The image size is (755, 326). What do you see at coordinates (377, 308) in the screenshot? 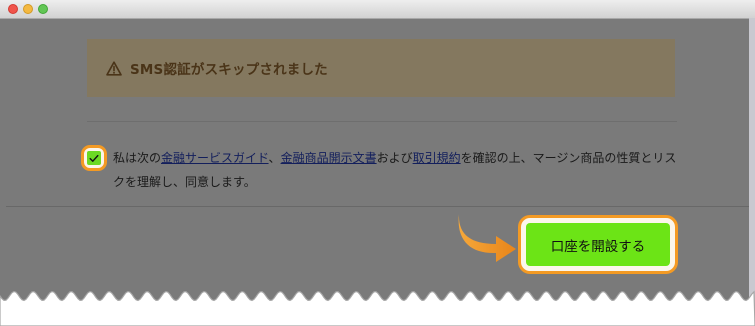
I see `torn-edge` at bounding box center [377, 308].